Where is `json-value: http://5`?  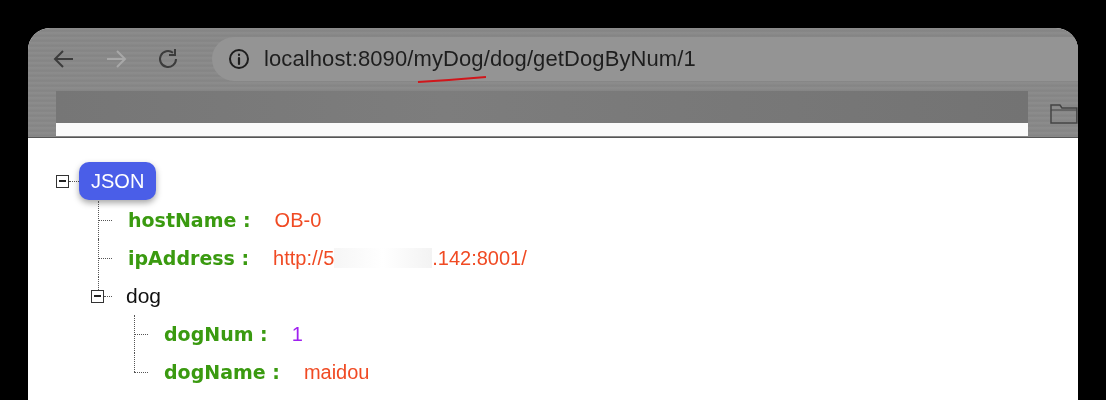
json-value: http://5 is located at coordinates (304, 258).